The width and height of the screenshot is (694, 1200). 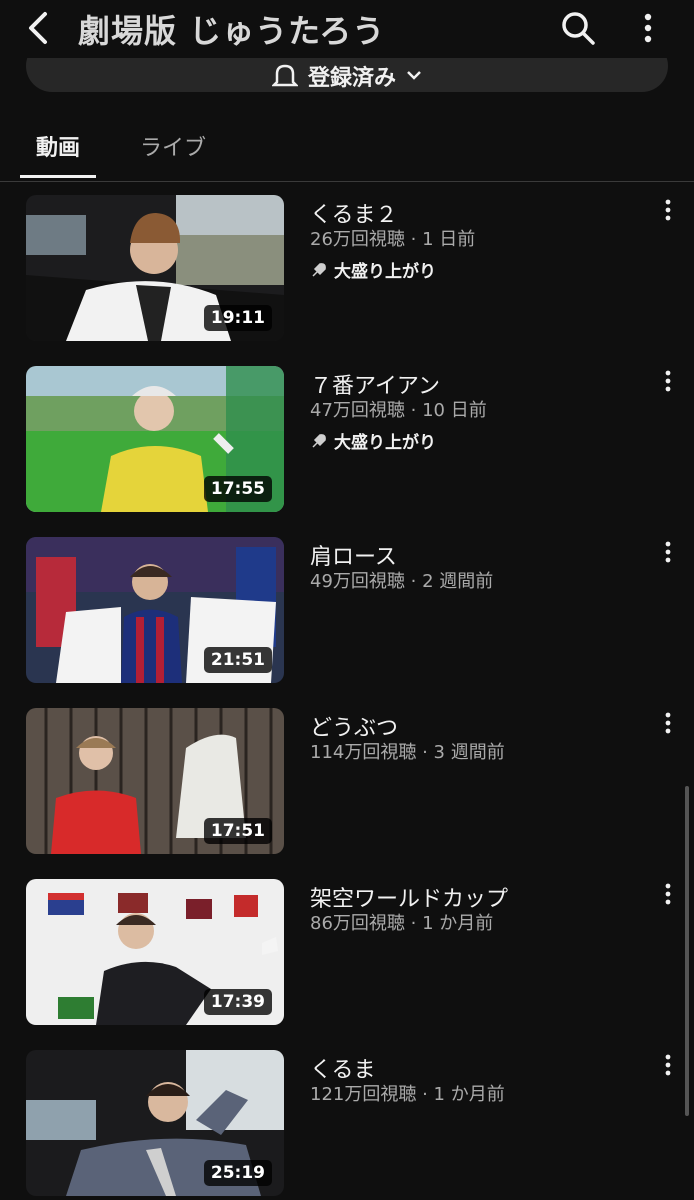 I want to click on app-header: 劇場版 じゅうたろう, so click(x=347, y=29).